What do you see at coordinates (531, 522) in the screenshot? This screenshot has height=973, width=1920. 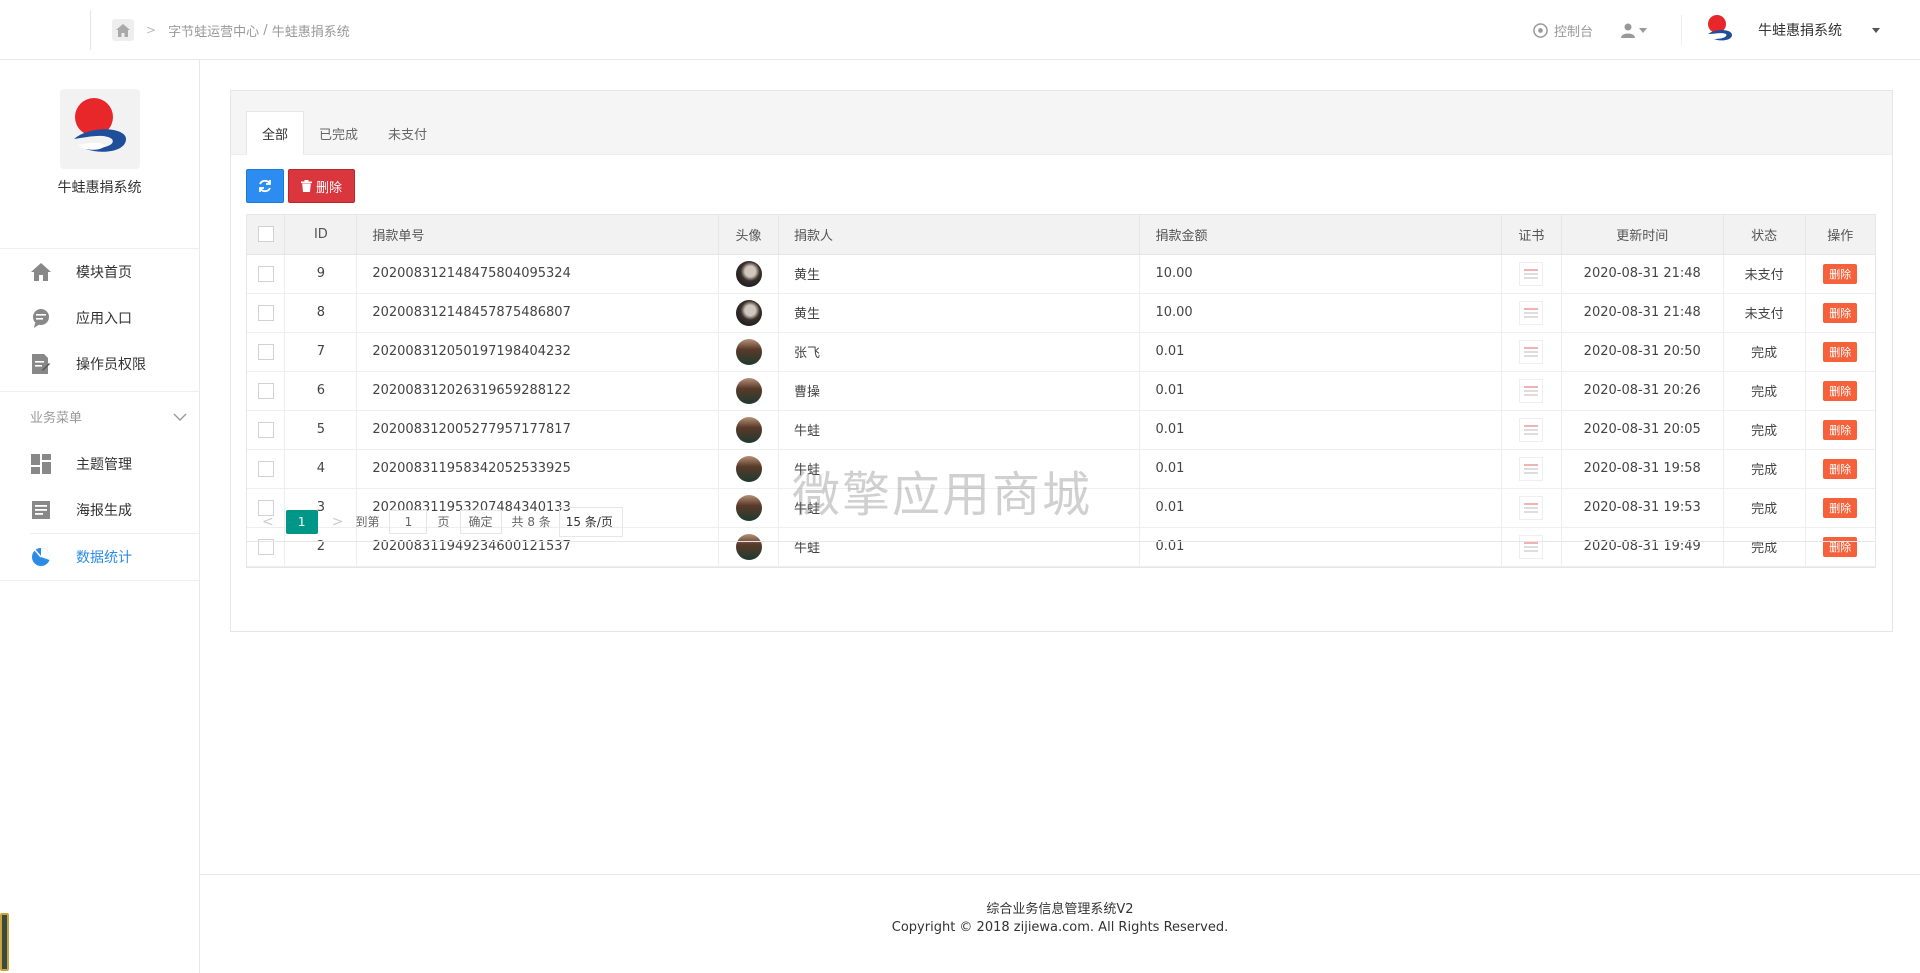 I see `total-count: 共 8 条` at bounding box center [531, 522].